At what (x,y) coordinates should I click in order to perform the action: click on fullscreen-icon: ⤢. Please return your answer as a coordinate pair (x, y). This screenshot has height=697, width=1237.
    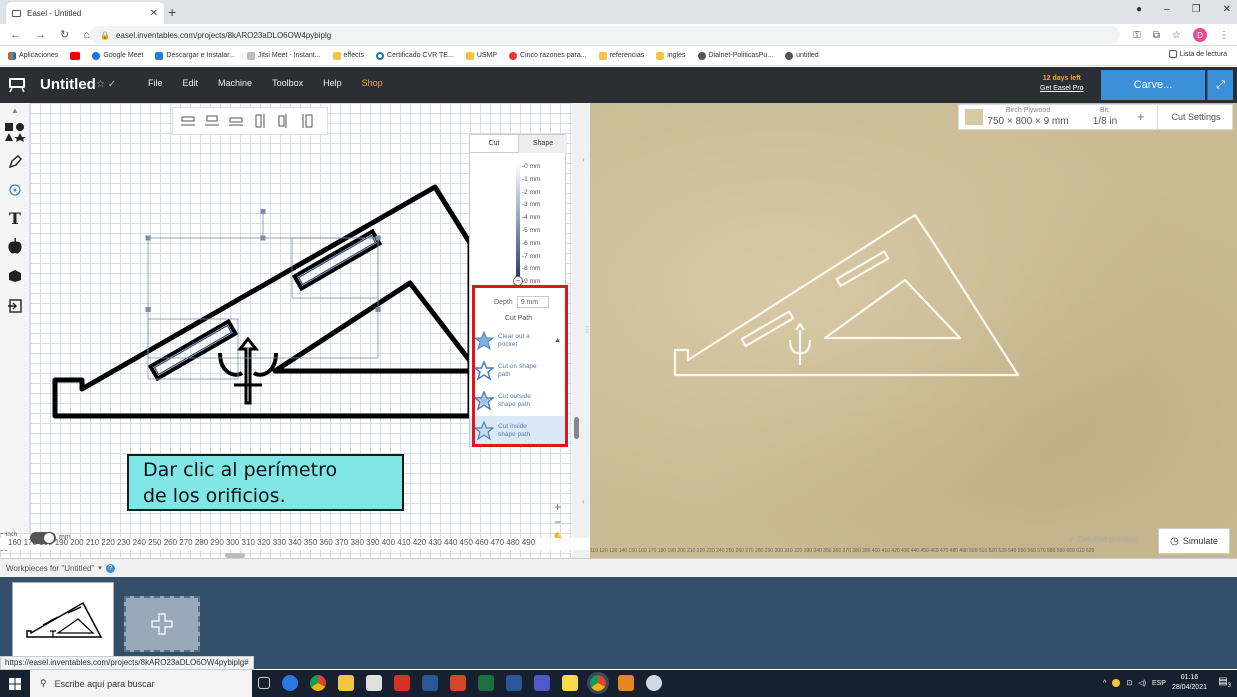
    Looking at the image, I should click on (1220, 85).